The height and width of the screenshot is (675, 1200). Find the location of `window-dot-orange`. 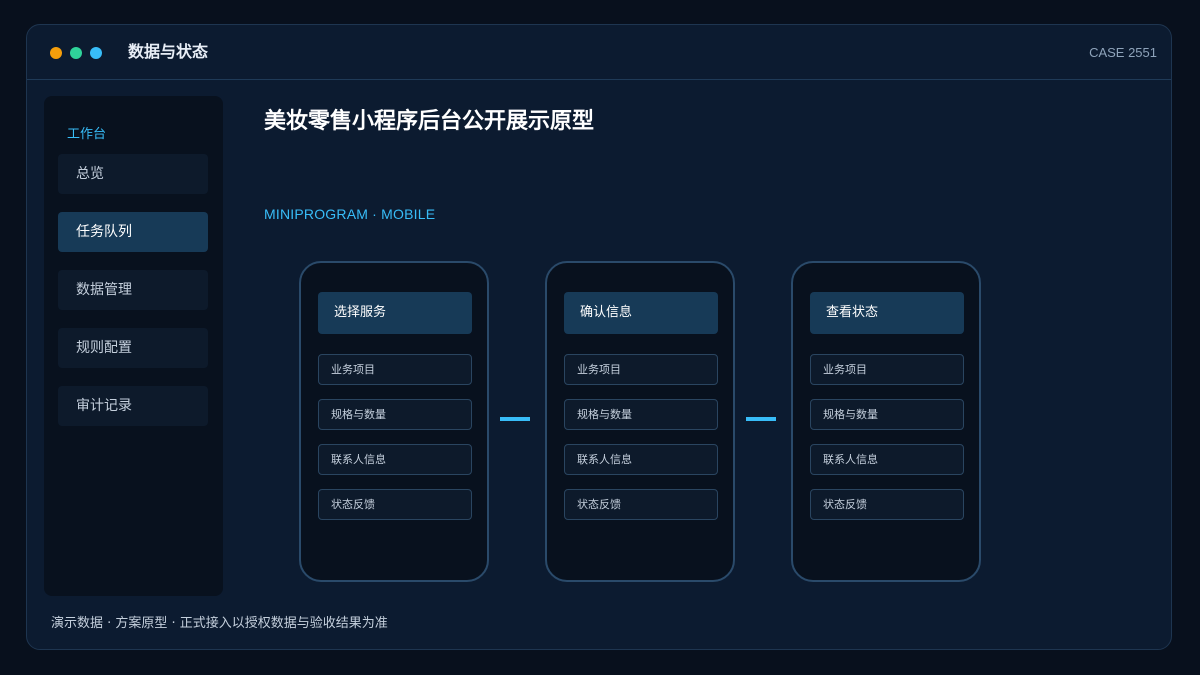

window-dot-orange is located at coordinates (56, 53).